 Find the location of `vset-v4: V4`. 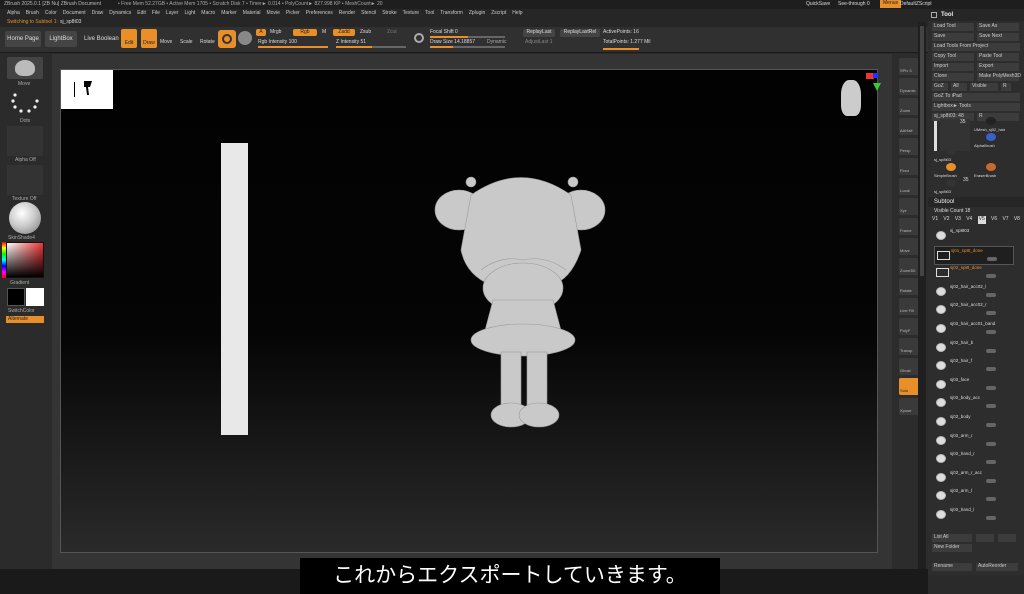

vset-v4: V4 is located at coordinates (969, 220).